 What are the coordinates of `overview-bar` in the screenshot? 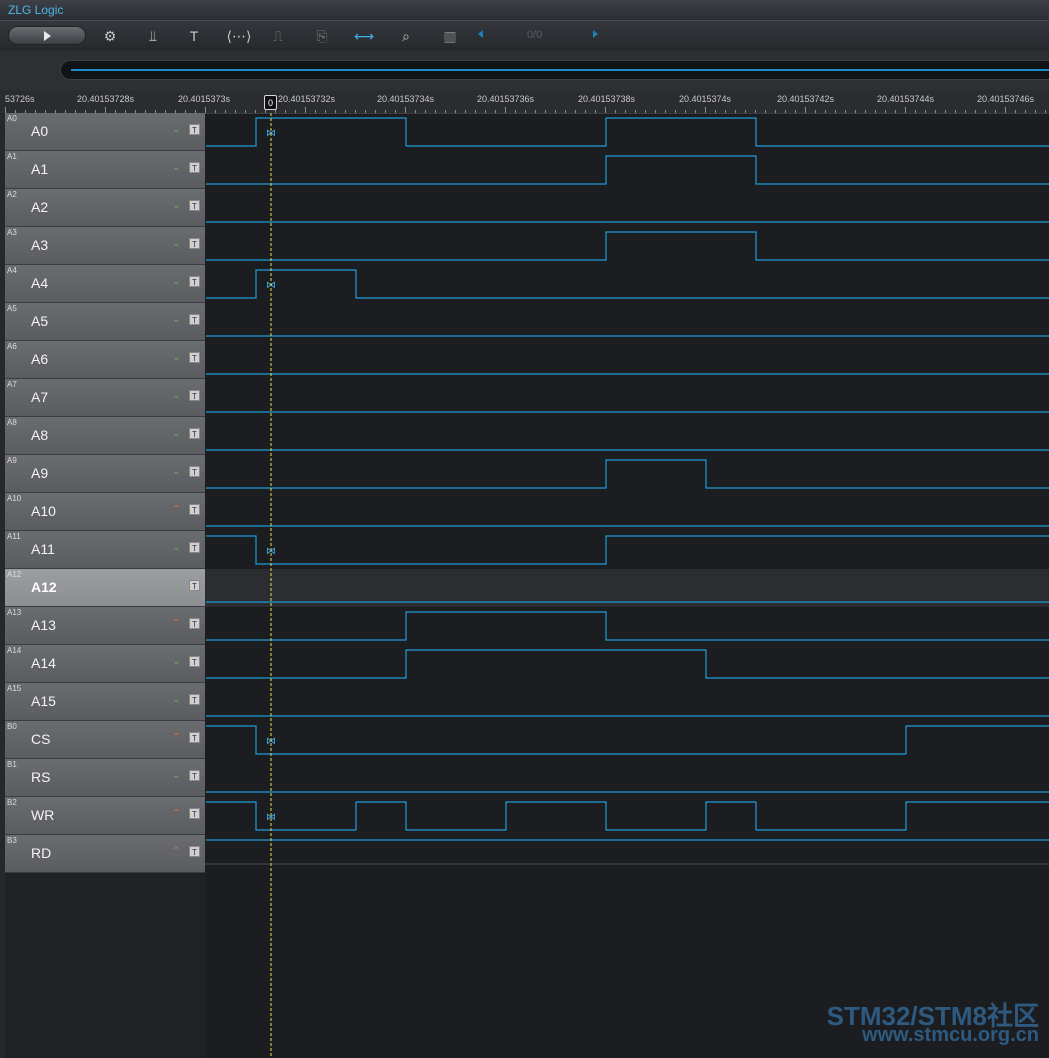 It's located at (524, 71).